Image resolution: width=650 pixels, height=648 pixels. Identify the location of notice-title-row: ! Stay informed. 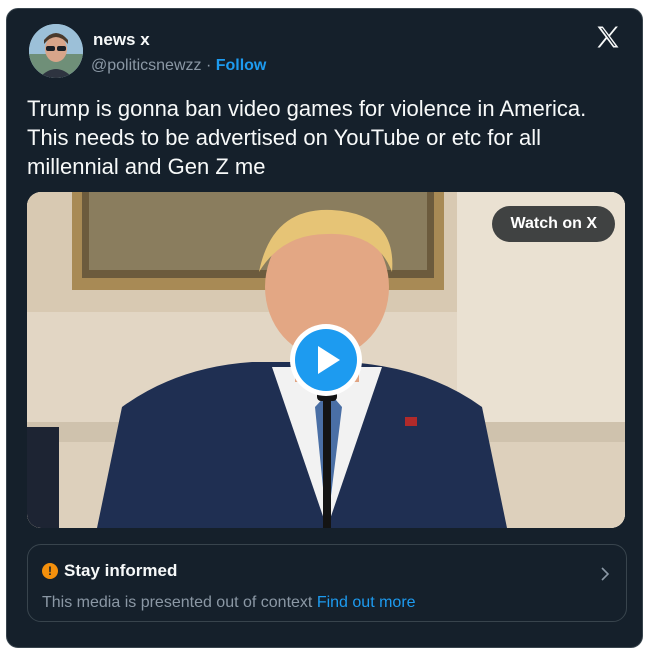
(109, 571).